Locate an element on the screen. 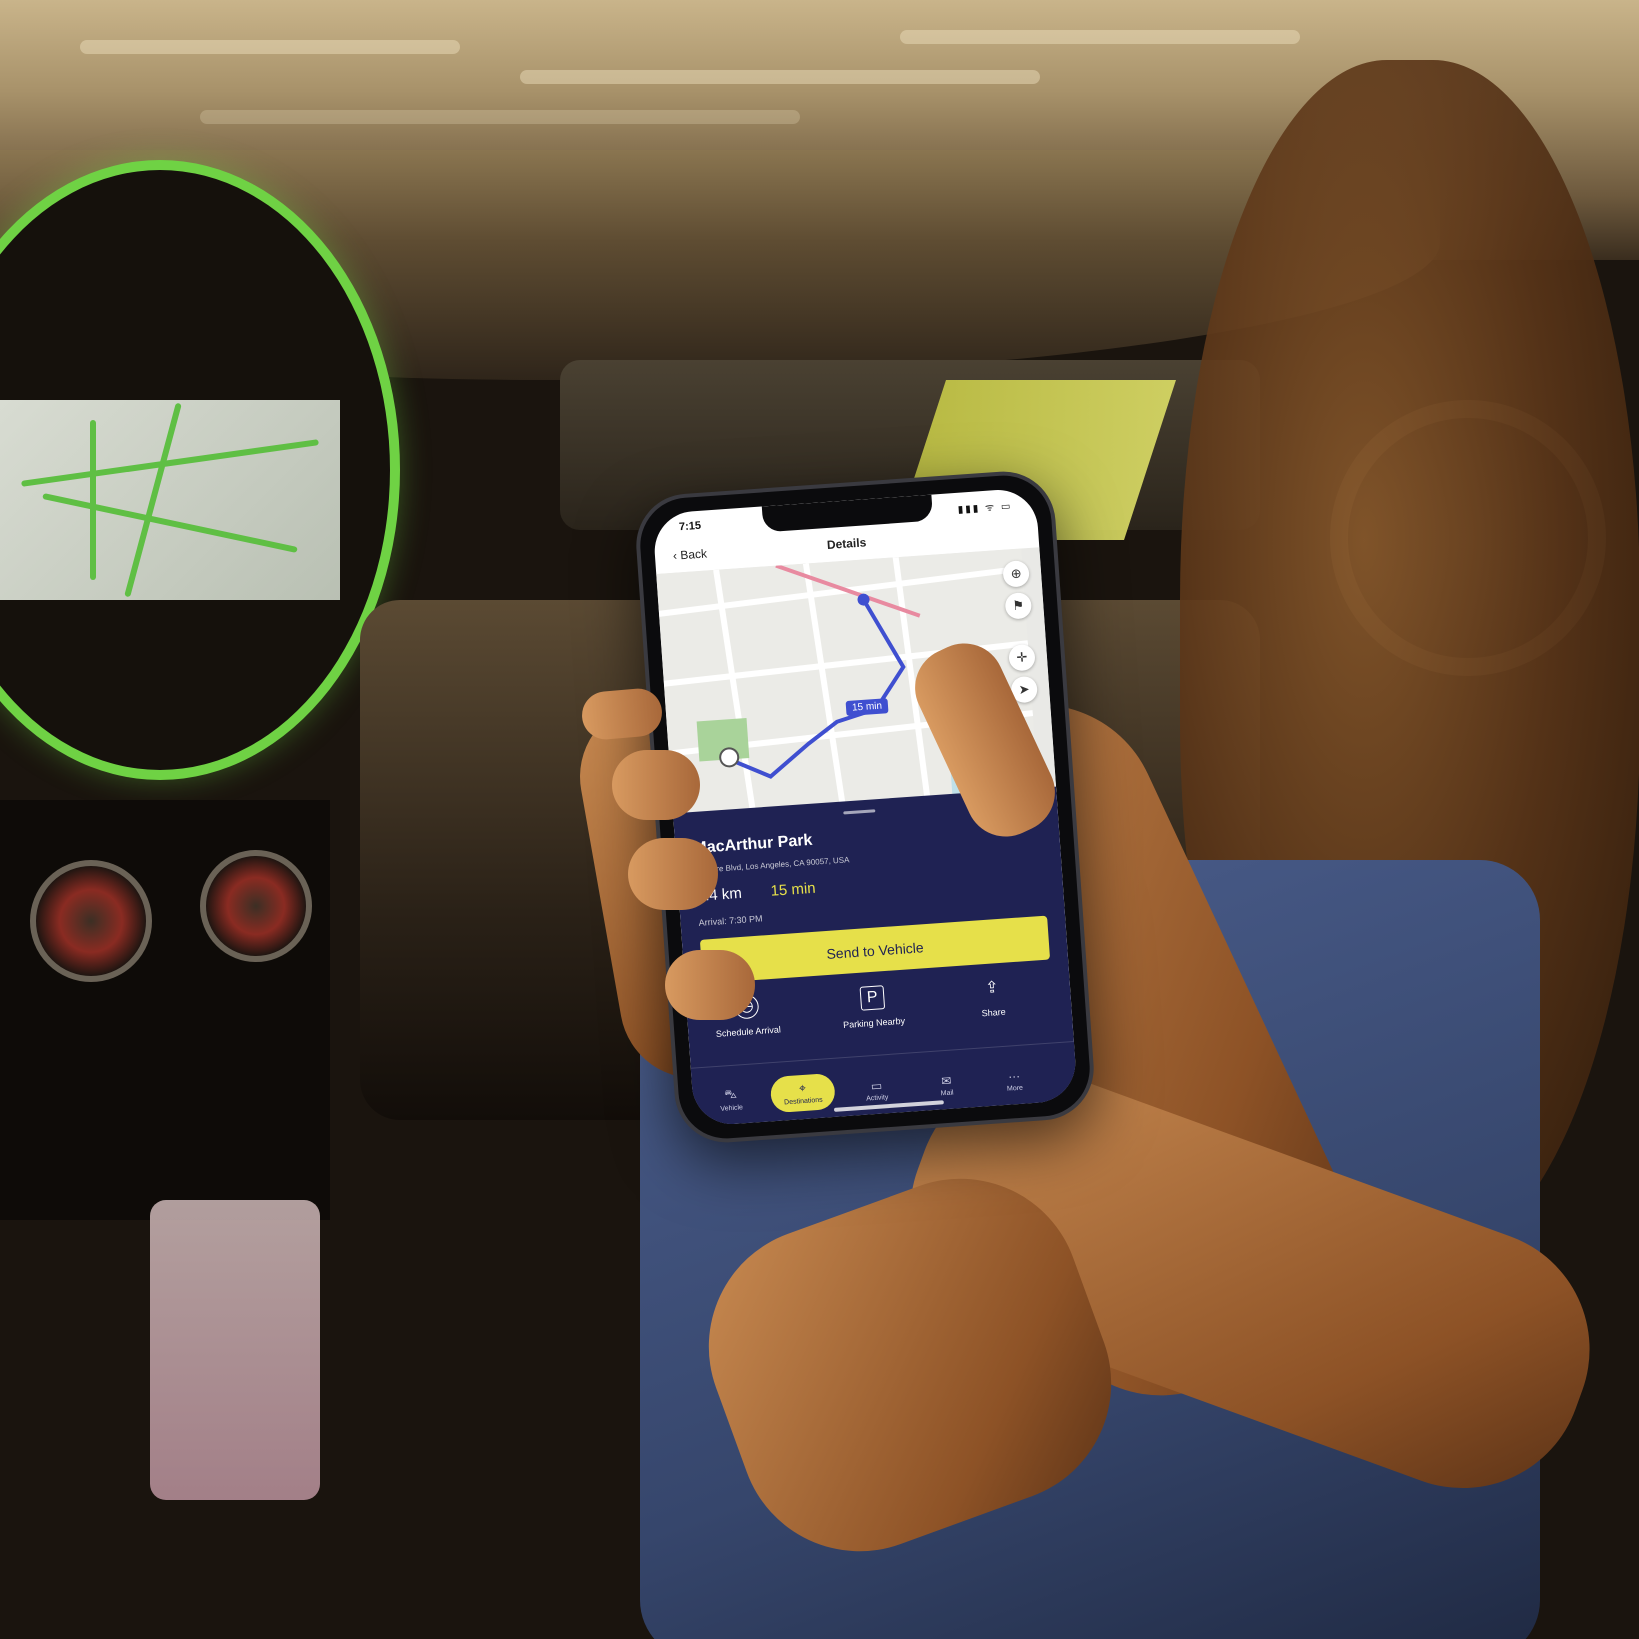 This screenshot has height=1639, width=1639. pin-icon: ⌖ is located at coordinates (802, 1088).